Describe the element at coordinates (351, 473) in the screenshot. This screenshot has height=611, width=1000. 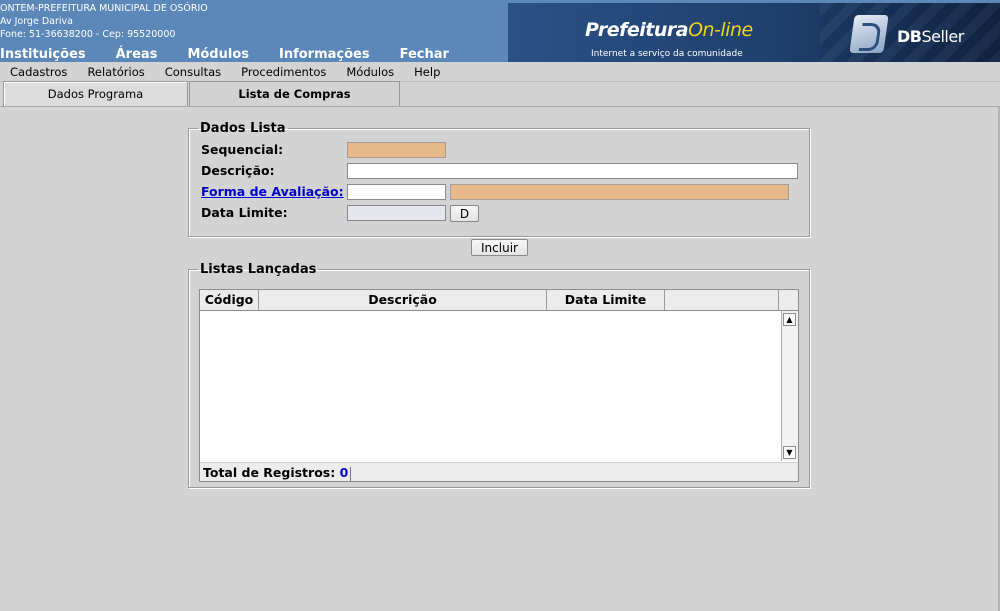
I see `footer-divider` at that location.